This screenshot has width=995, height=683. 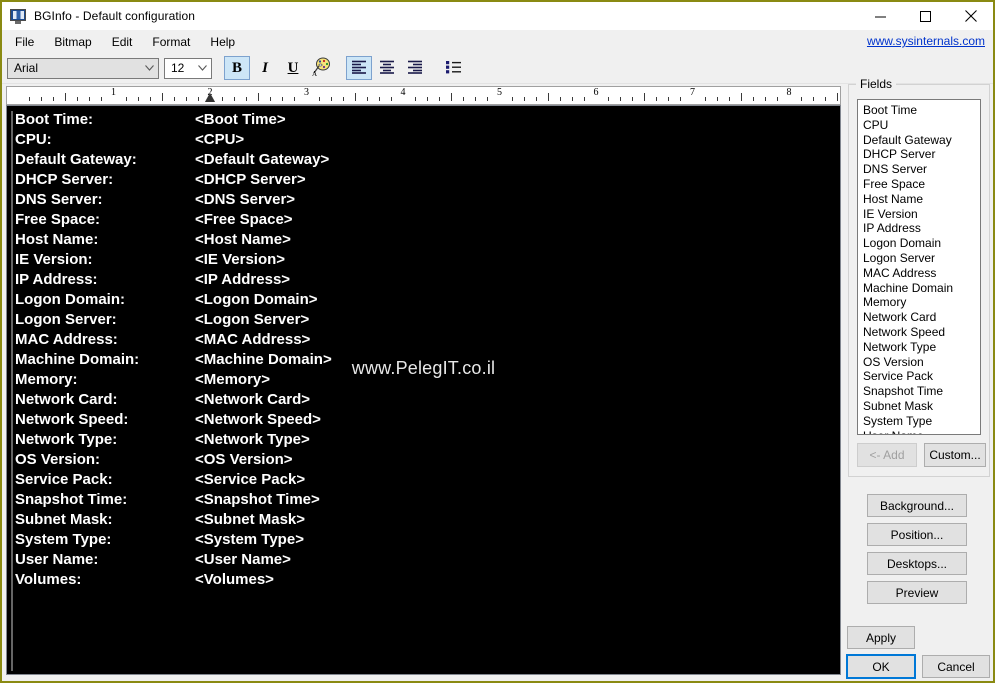 What do you see at coordinates (919, 317) in the screenshot?
I see `field-list-item: Network Card` at bounding box center [919, 317].